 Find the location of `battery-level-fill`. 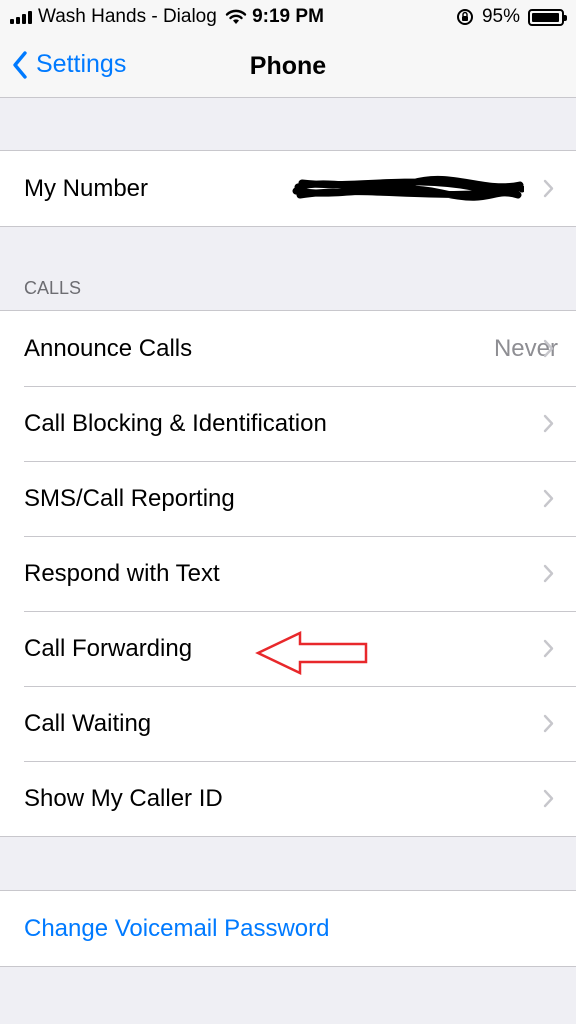

battery-level-fill is located at coordinates (545, 17).